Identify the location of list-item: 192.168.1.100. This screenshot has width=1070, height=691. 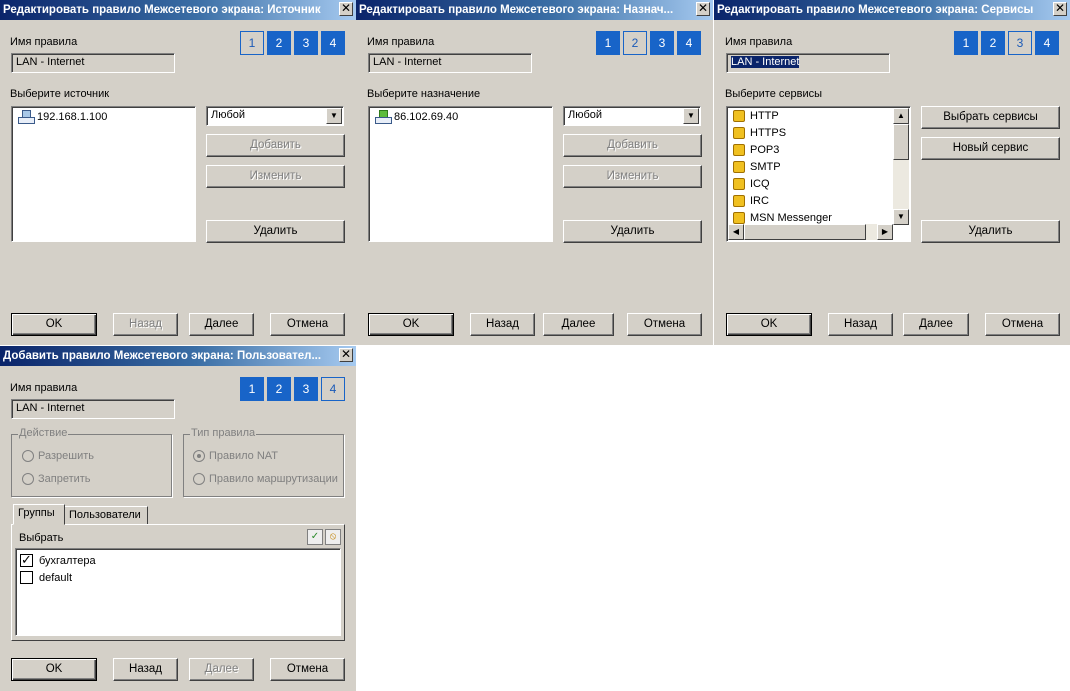
(62, 117).